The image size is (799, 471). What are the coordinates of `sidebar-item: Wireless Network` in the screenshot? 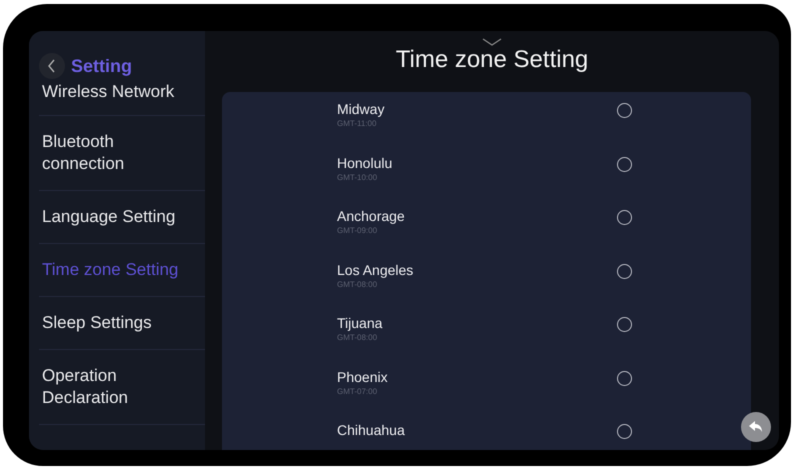 It's located at (122, 97).